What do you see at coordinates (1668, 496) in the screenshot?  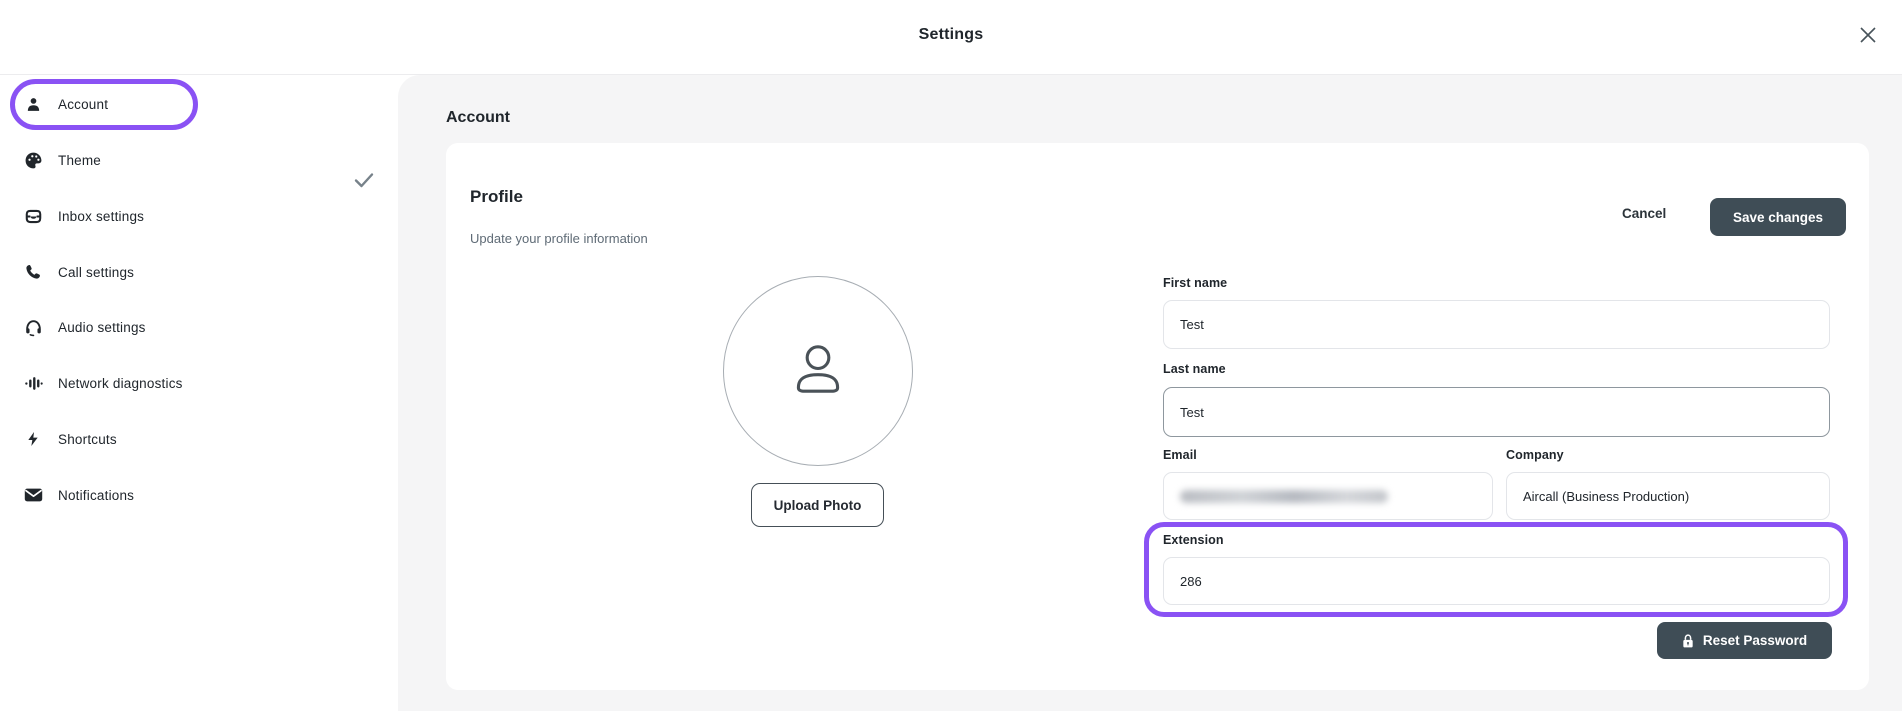 I see `company-input` at bounding box center [1668, 496].